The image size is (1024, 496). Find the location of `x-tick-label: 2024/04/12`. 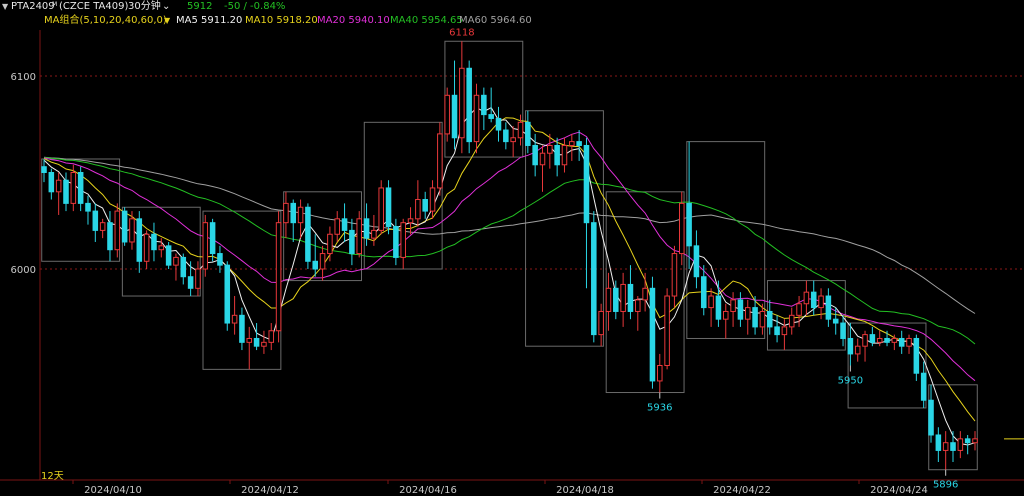

x-tick-label: 2024/04/12 is located at coordinates (270, 490).